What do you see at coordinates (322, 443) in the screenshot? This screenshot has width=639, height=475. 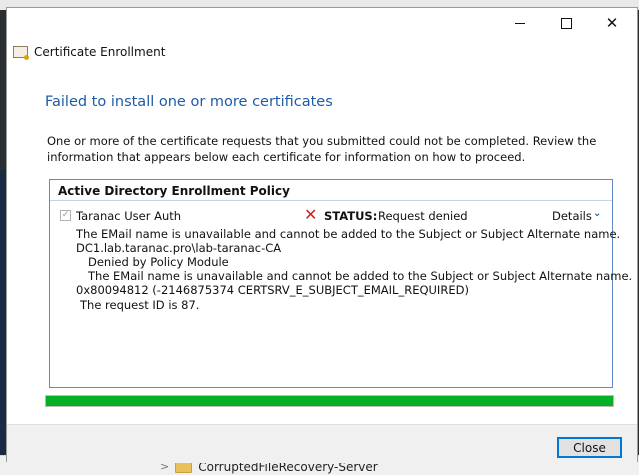 I see `dialog-footer: Close` at bounding box center [322, 443].